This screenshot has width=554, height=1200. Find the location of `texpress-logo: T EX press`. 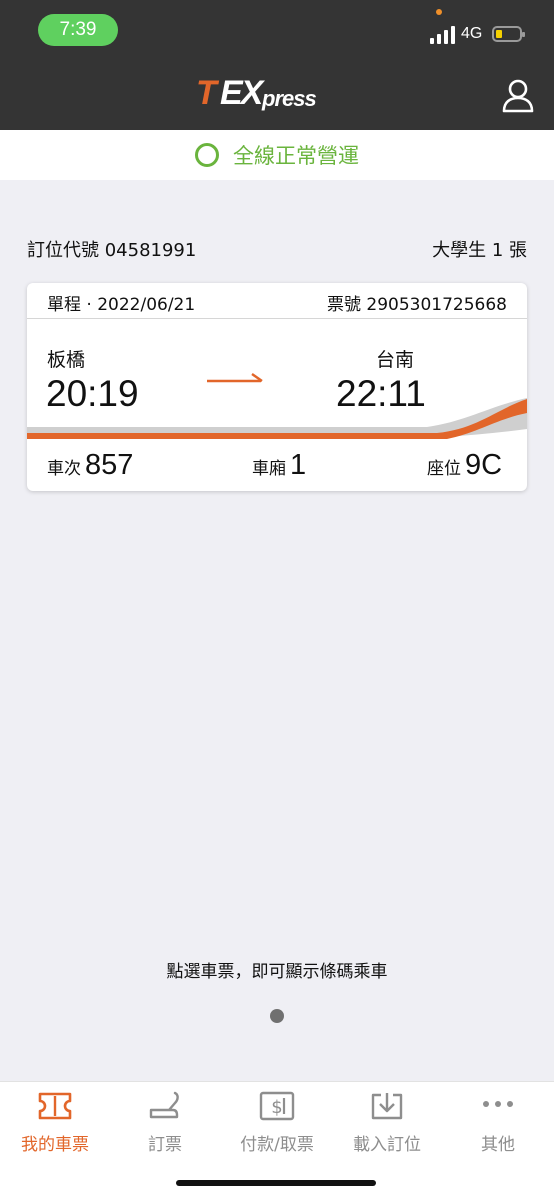

texpress-logo: T EX press is located at coordinates (256, 93).